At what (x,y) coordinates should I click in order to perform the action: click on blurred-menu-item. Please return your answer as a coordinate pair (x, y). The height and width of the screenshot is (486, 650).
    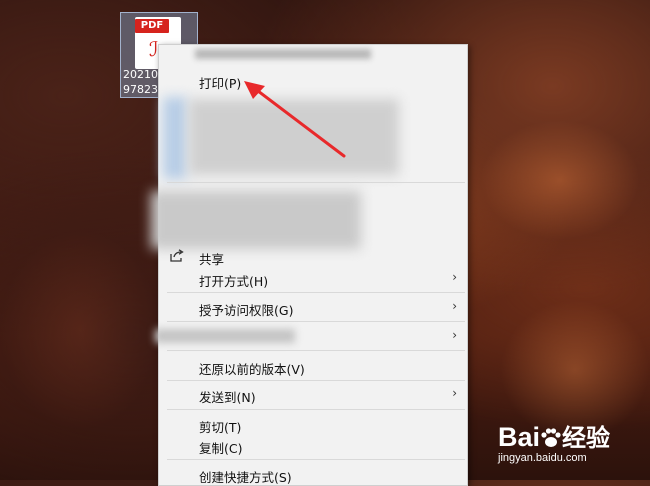
    Looking at the image, I should click on (283, 54).